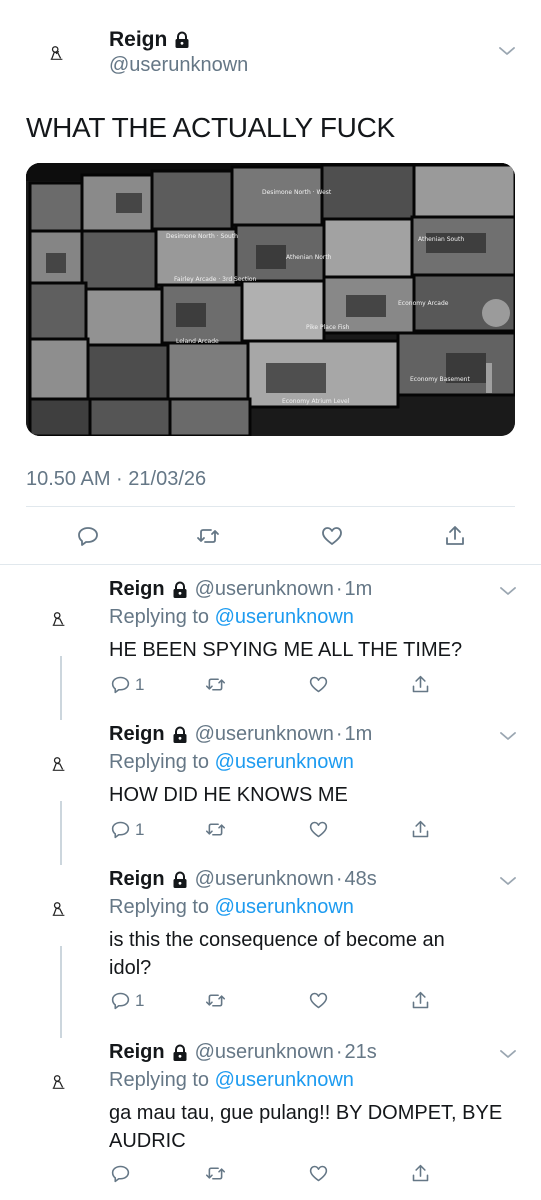  Describe the element at coordinates (423, 303) in the screenshot. I see `media-label: Economy Arcade` at that location.